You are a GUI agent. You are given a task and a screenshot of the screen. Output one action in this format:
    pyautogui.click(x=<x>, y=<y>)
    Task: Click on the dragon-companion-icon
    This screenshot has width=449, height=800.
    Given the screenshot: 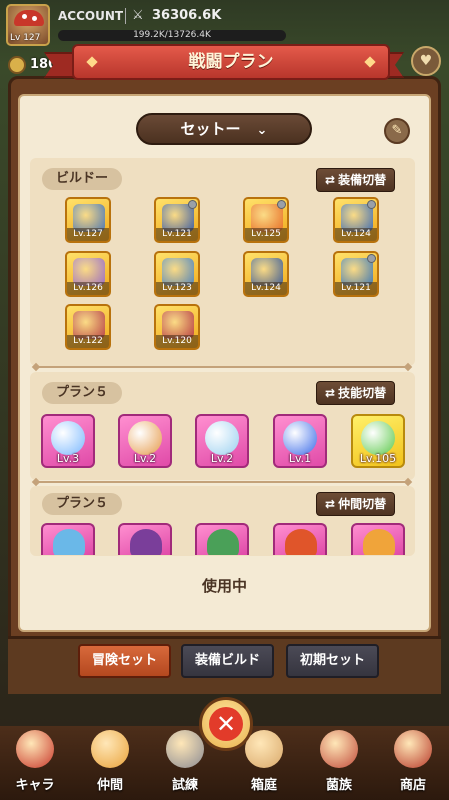 What is the action you would take?
    pyautogui.click(x=301, y=542)
    